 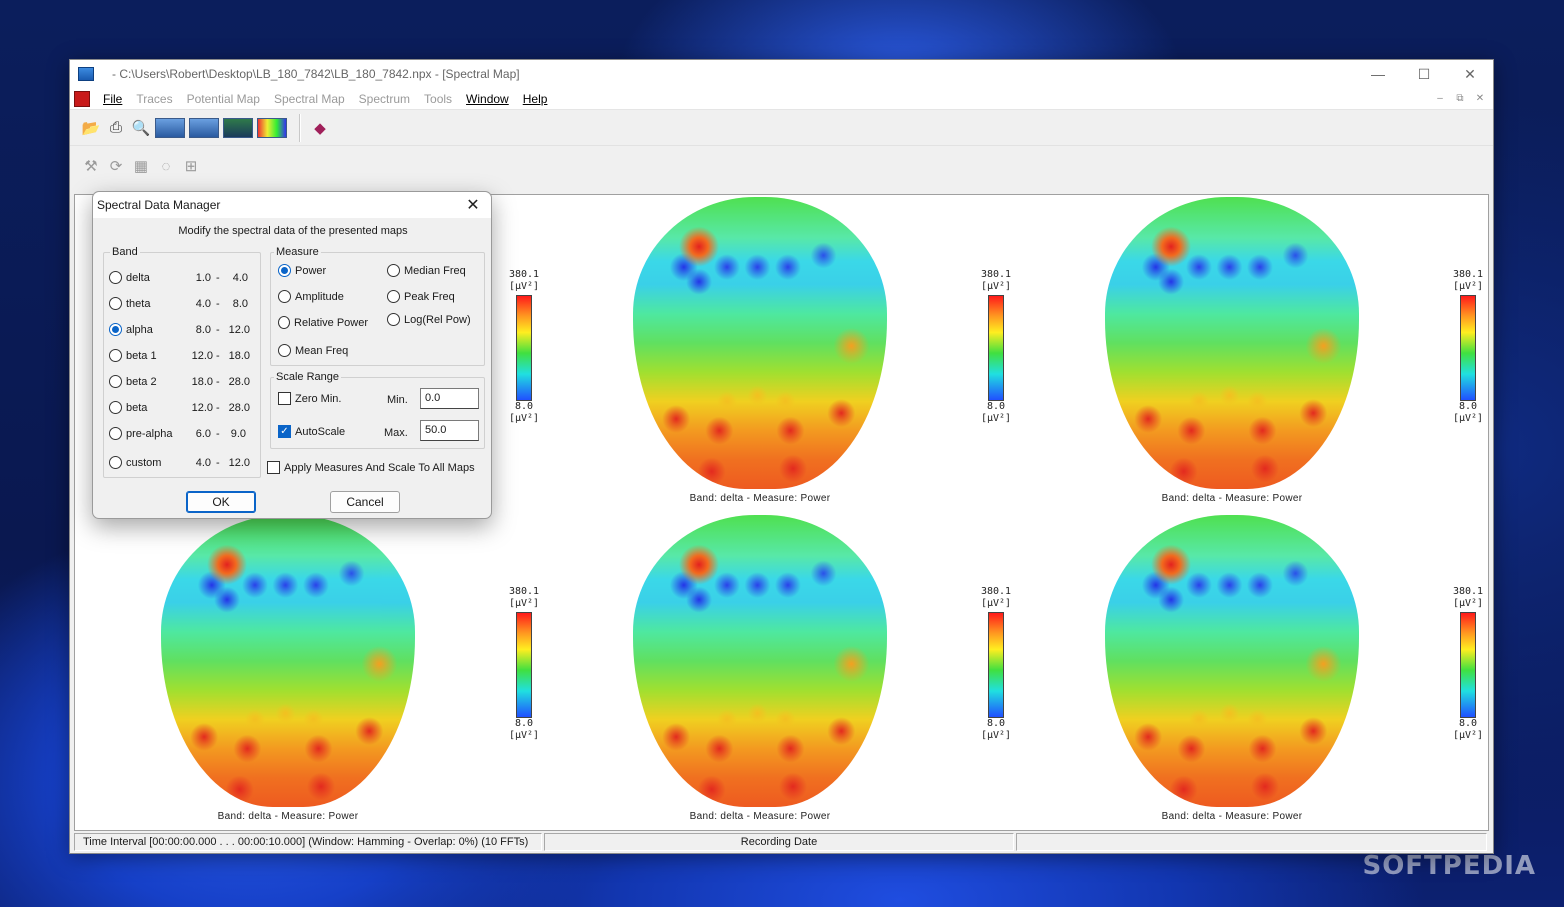 What do you see at coordinates (1468, 664) in the screenshot?
I see `colorbar-6: 380.1 [µV²] 8.0 [µV²]` at bounding box center [1468, 664].